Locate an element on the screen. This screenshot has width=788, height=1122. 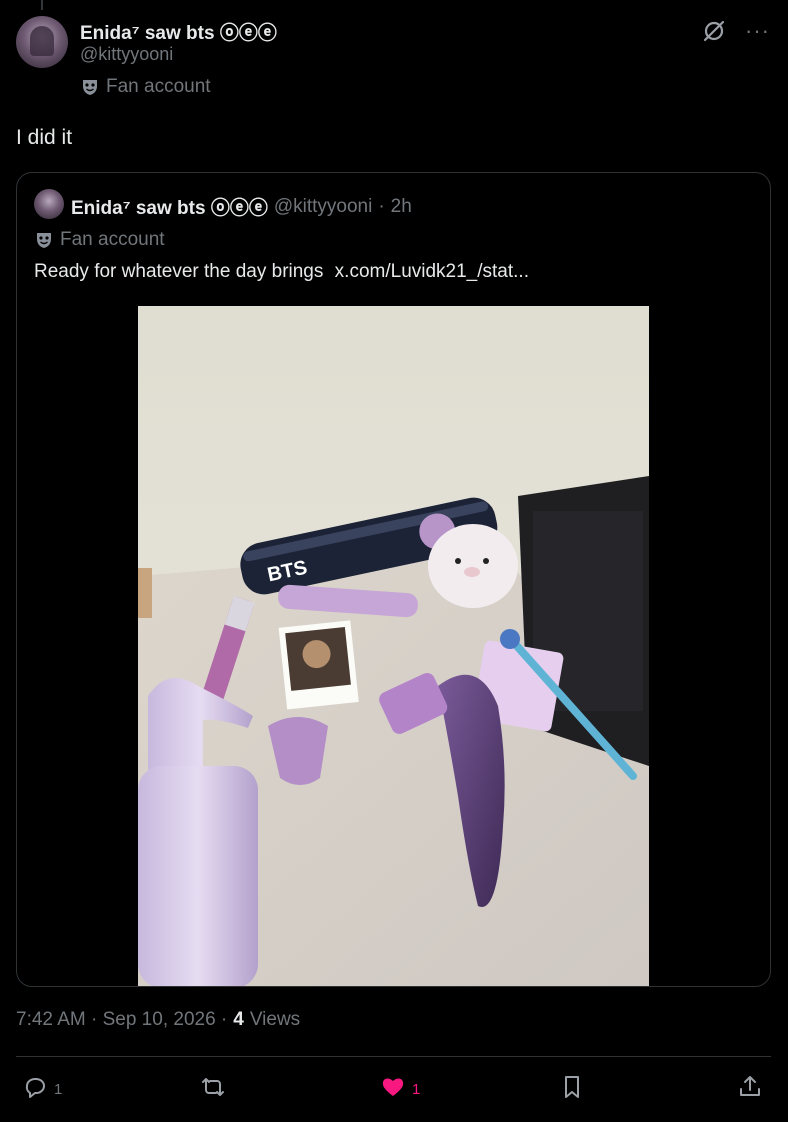
tweet-action-bar: 1 1 is located at coordinates (394, 1088).